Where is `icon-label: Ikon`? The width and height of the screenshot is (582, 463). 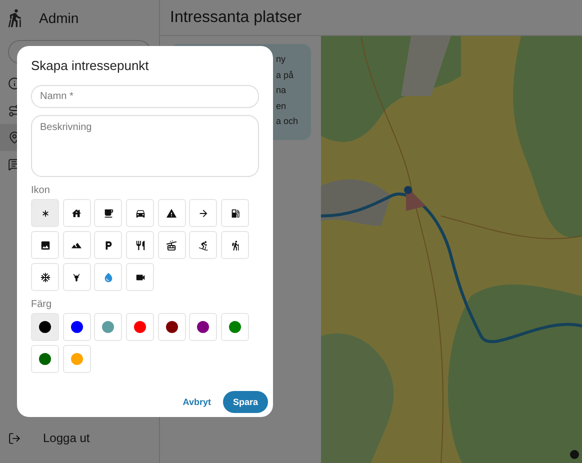 icon-label: Ikon is located at coordinates (41, 190).